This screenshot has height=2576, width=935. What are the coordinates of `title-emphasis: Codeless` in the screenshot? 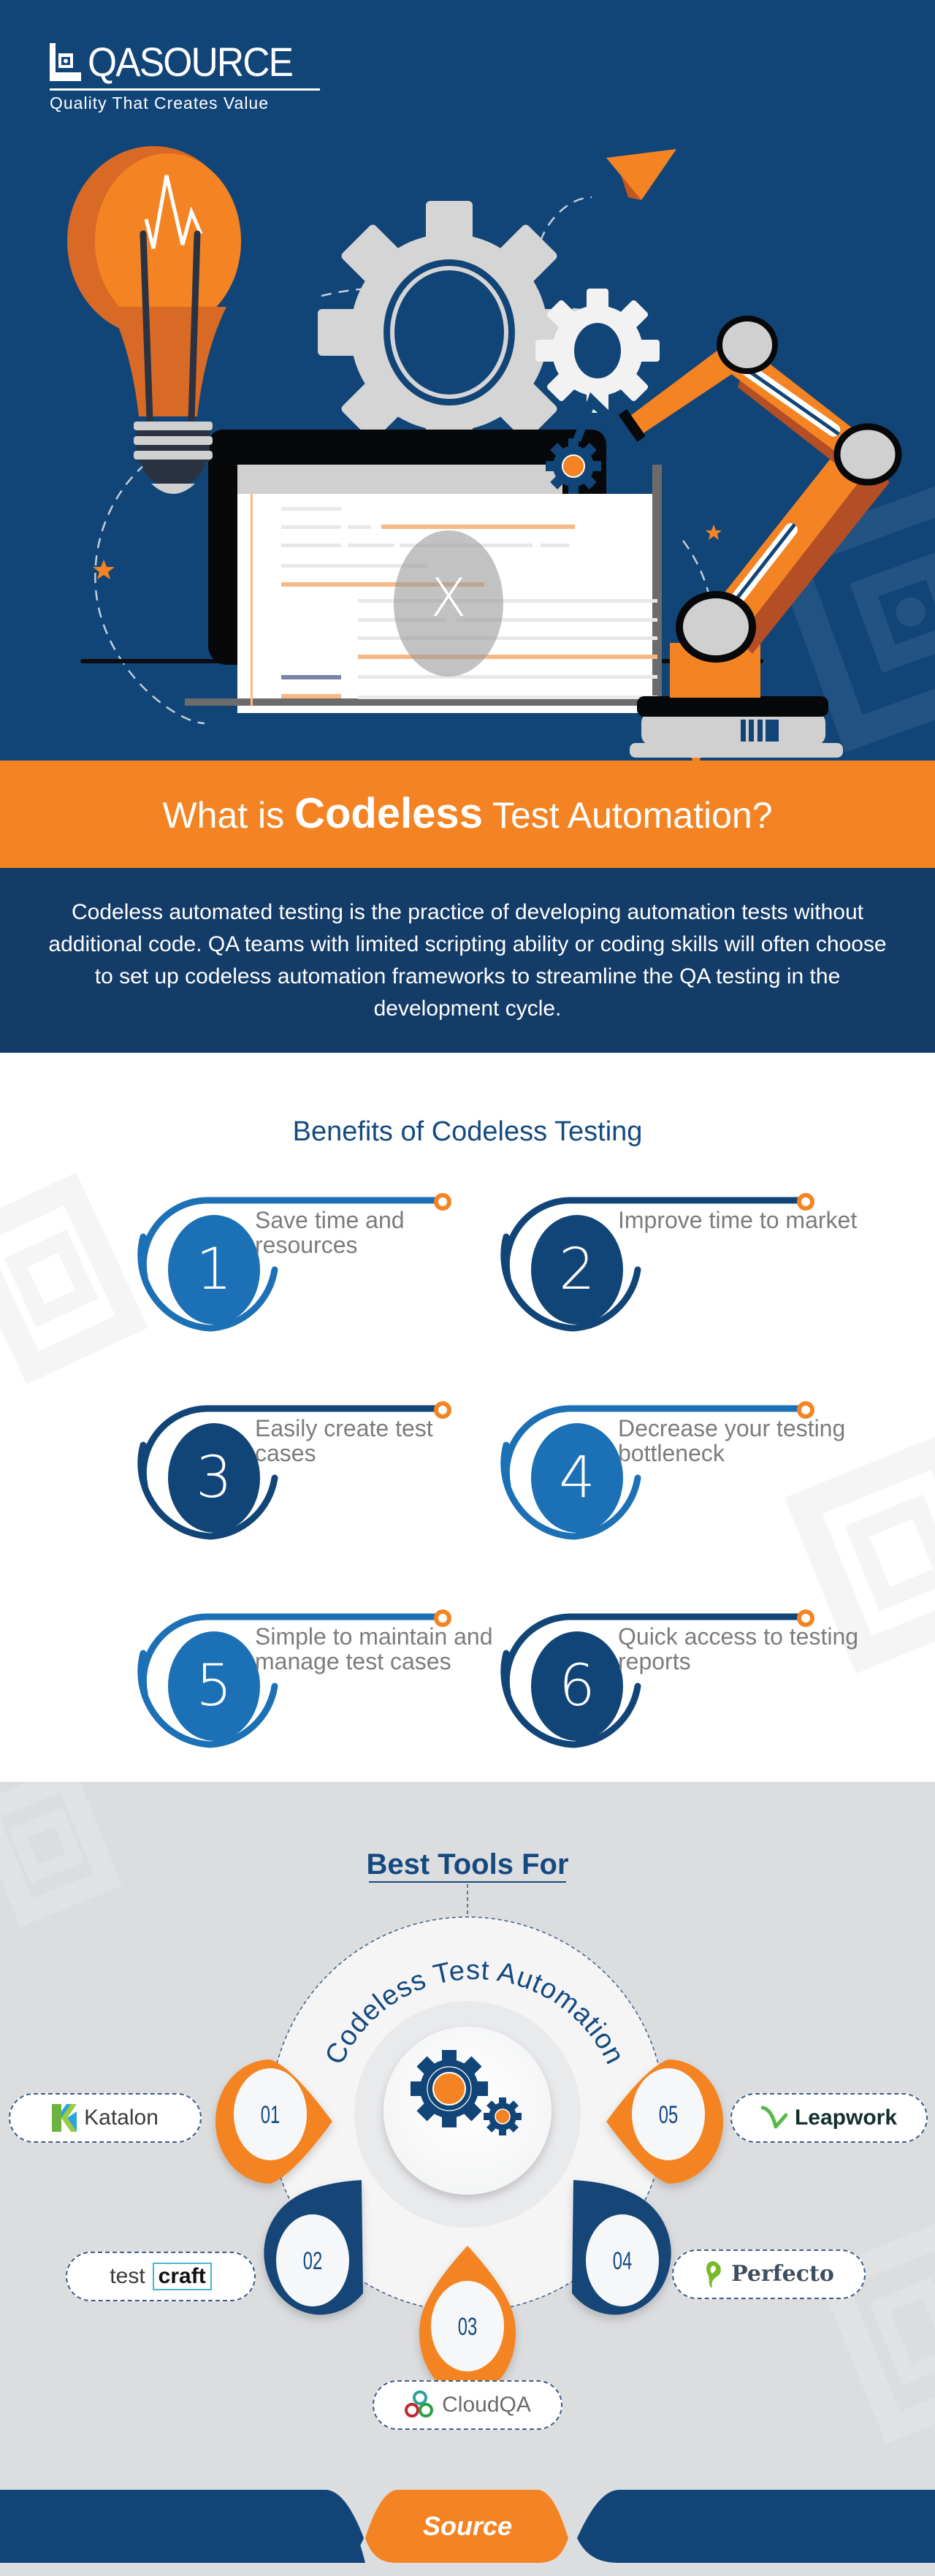 It's located at (388, 813).